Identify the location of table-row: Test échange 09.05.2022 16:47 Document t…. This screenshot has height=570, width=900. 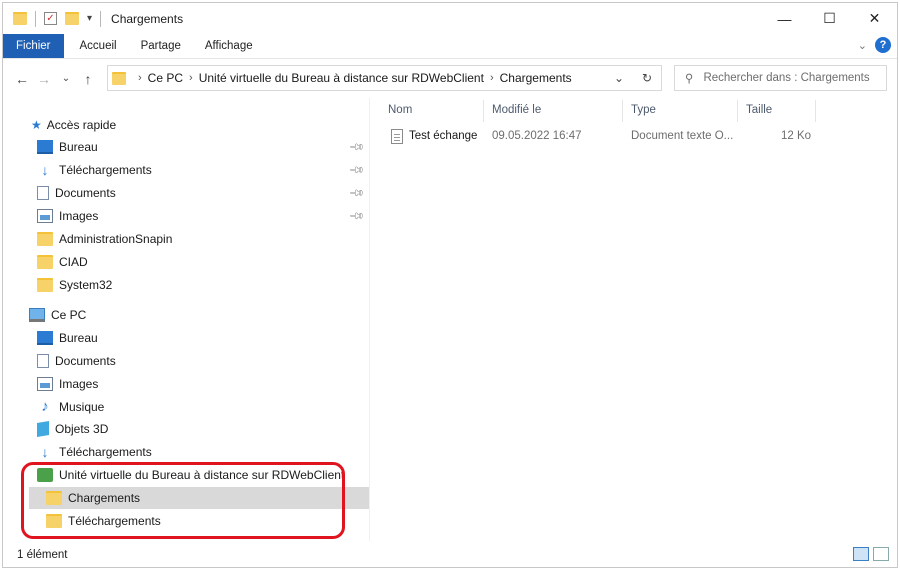
(618, 136).